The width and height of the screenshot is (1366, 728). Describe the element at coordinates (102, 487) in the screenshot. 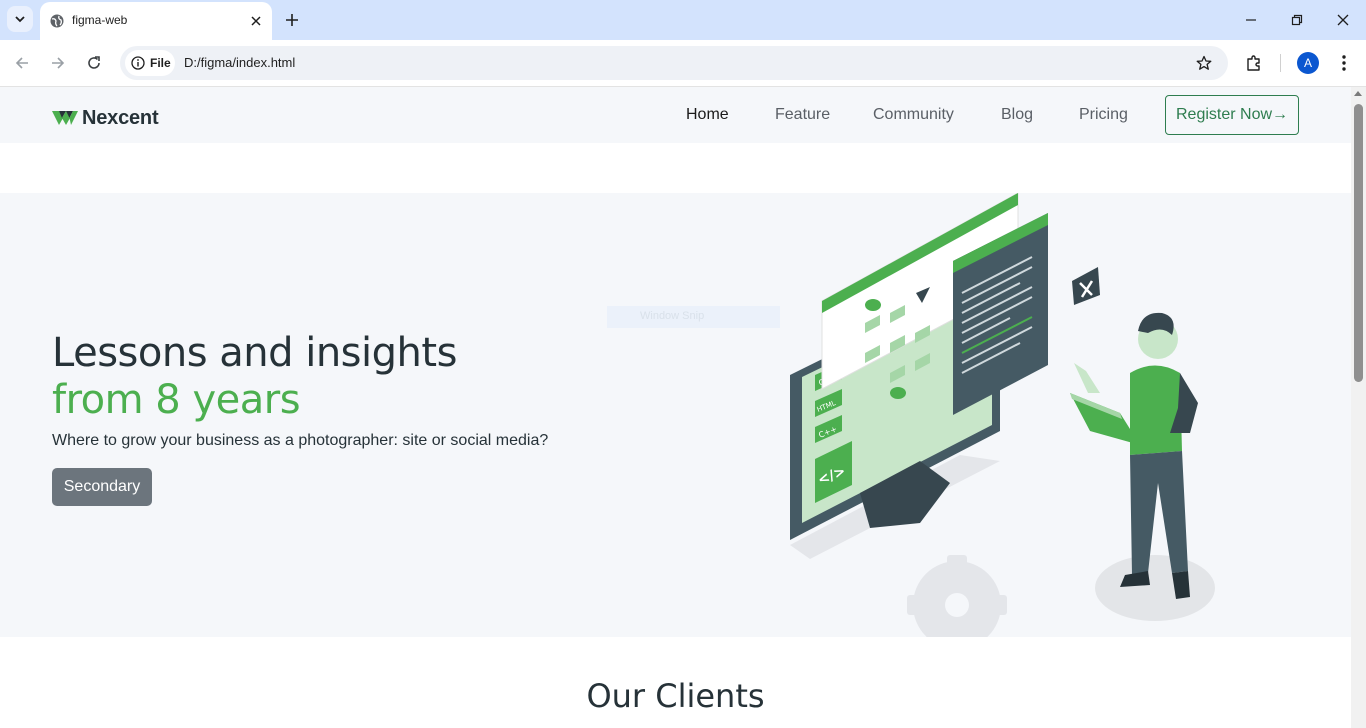

I see `secondary-button: Secondary` at that location.